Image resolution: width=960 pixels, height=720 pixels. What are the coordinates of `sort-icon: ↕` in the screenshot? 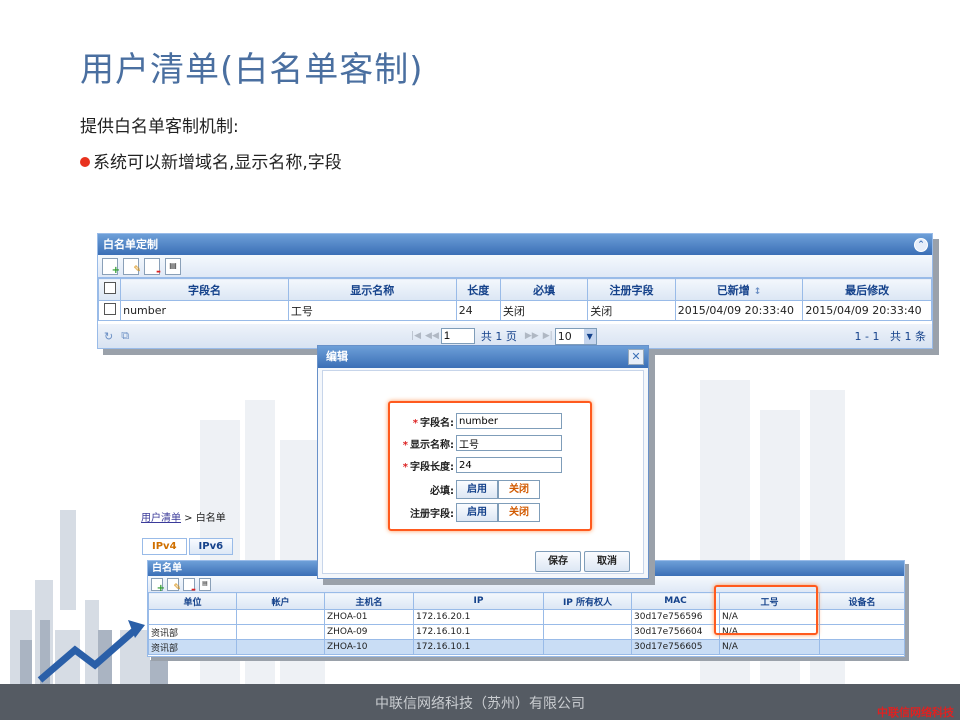 It's located at (757, 291).